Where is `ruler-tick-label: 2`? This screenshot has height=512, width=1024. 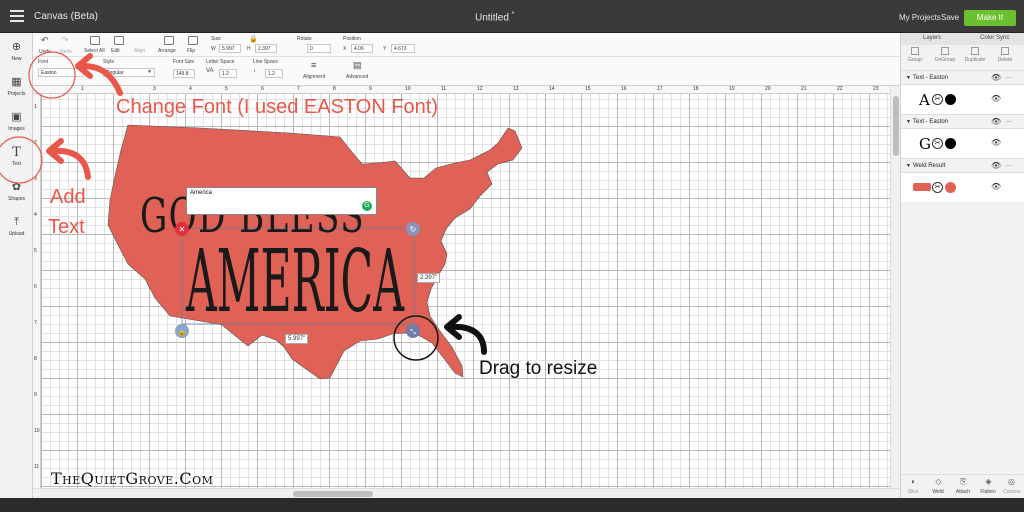
ruler-tick-label: 2 is located at coordinates (35, 143).